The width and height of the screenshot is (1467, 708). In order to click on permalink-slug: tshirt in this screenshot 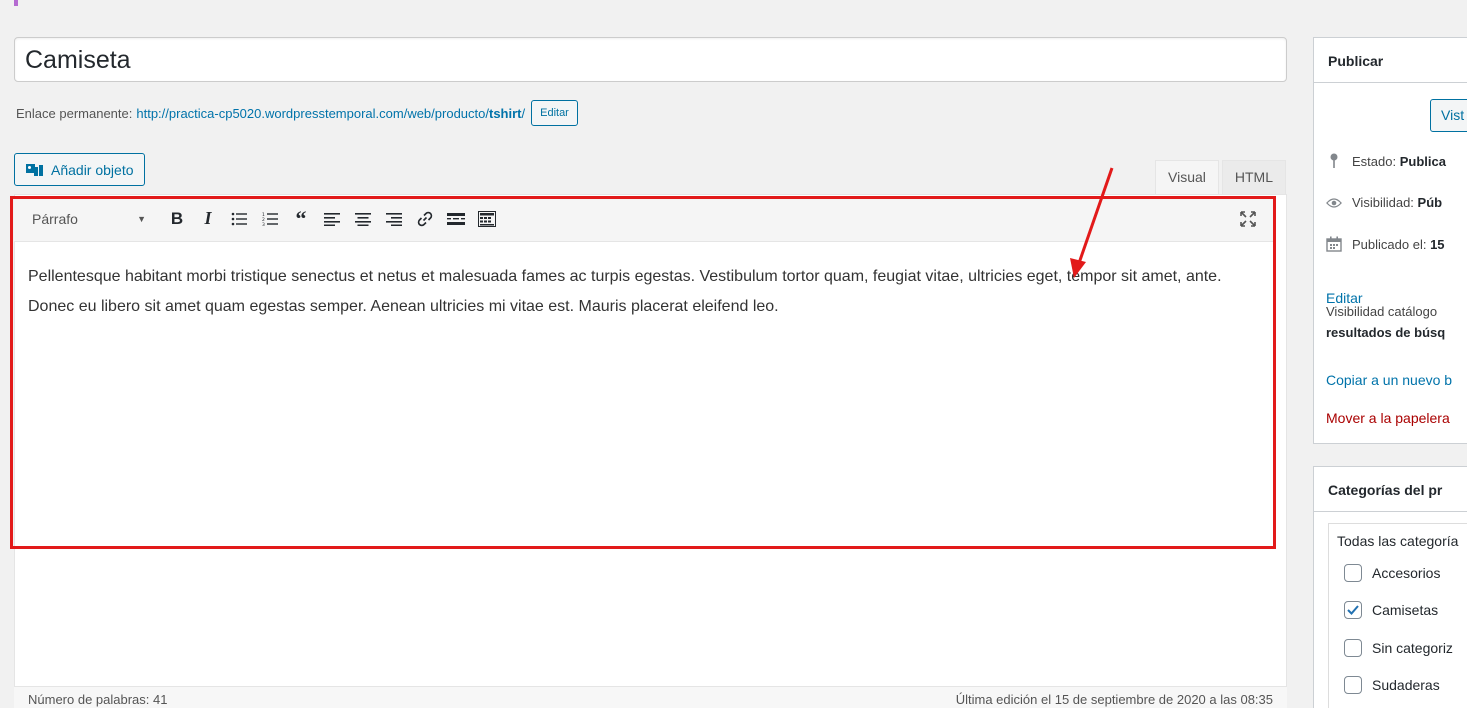, I will do `click(505, 113)`.